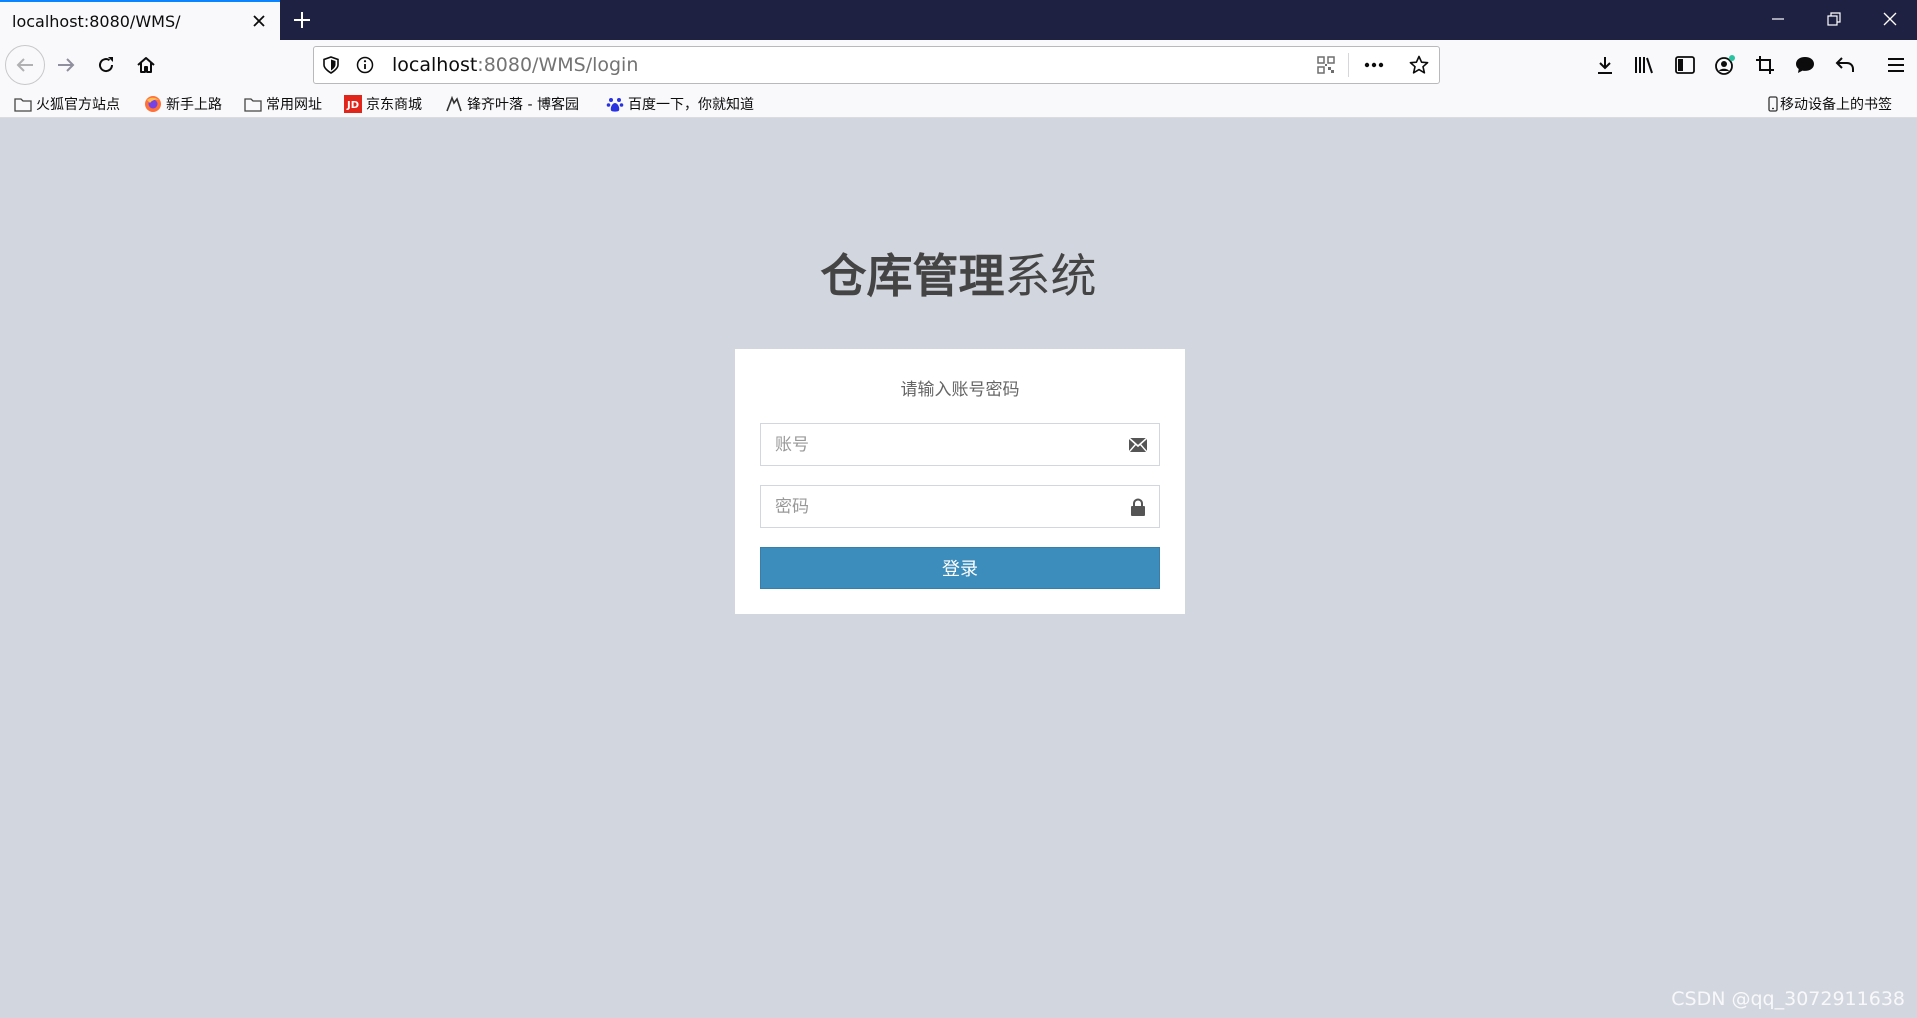 This screenshot has height=1018, width=1917. Describe the element at coordinates (615, 104) in the screenshot. I see `baidu-paw-icon` at that location.